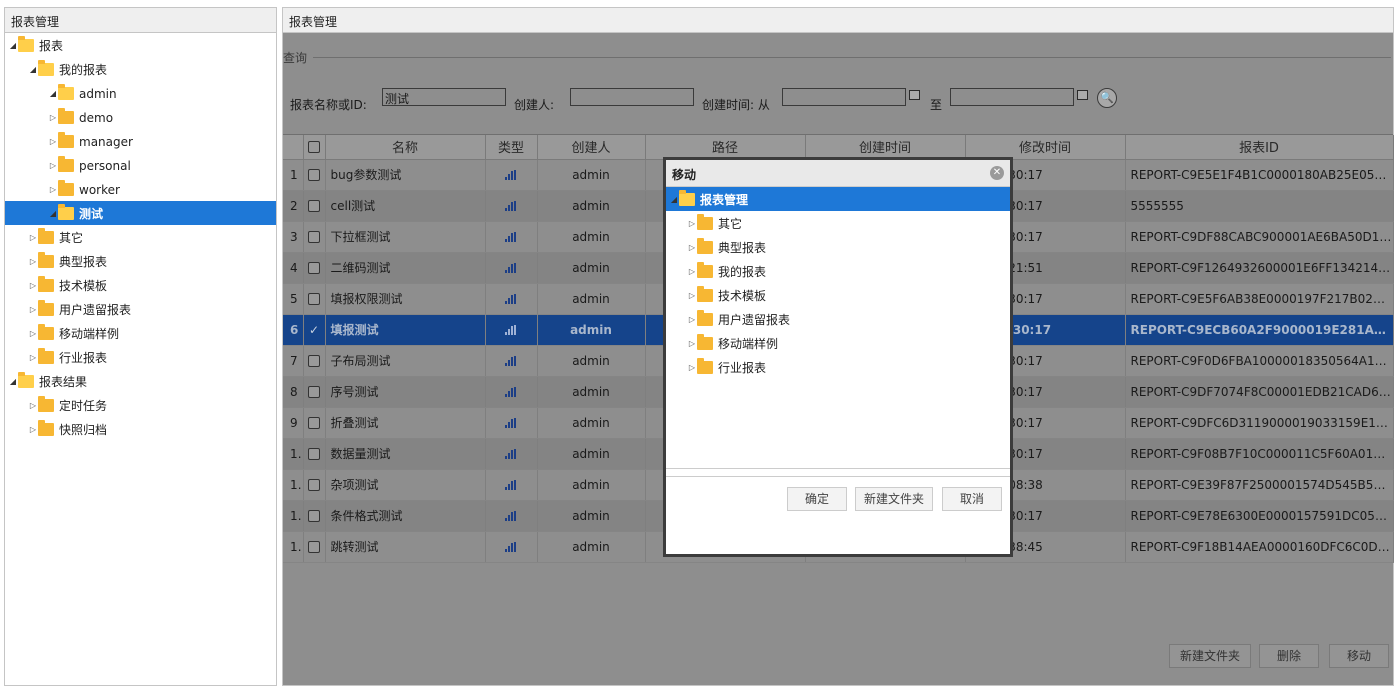 Image resolution: width=1394 pixels, height=686 pixels. I want to click on tree-node: ▷ 其它, so click(140, 237).